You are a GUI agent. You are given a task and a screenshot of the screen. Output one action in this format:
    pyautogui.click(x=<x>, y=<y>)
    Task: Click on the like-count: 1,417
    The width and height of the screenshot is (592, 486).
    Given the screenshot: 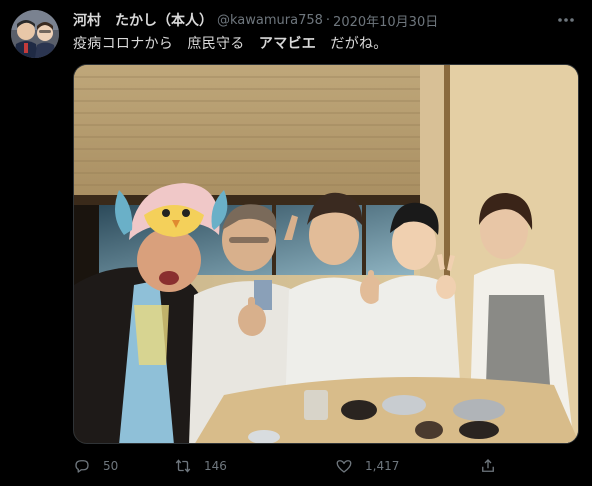 What is the action you would take?
    pyautogui.click(x=382, y=466)
    